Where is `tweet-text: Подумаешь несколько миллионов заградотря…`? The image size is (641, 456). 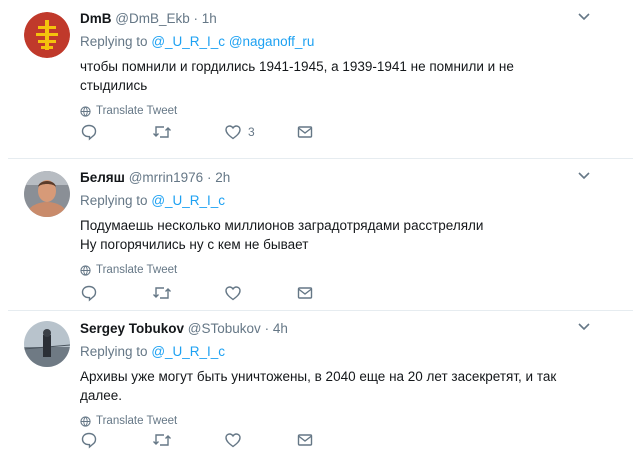
tweet-text: Подумаешь несколько миллионов заградотря… is located at coordinates (345, 235).